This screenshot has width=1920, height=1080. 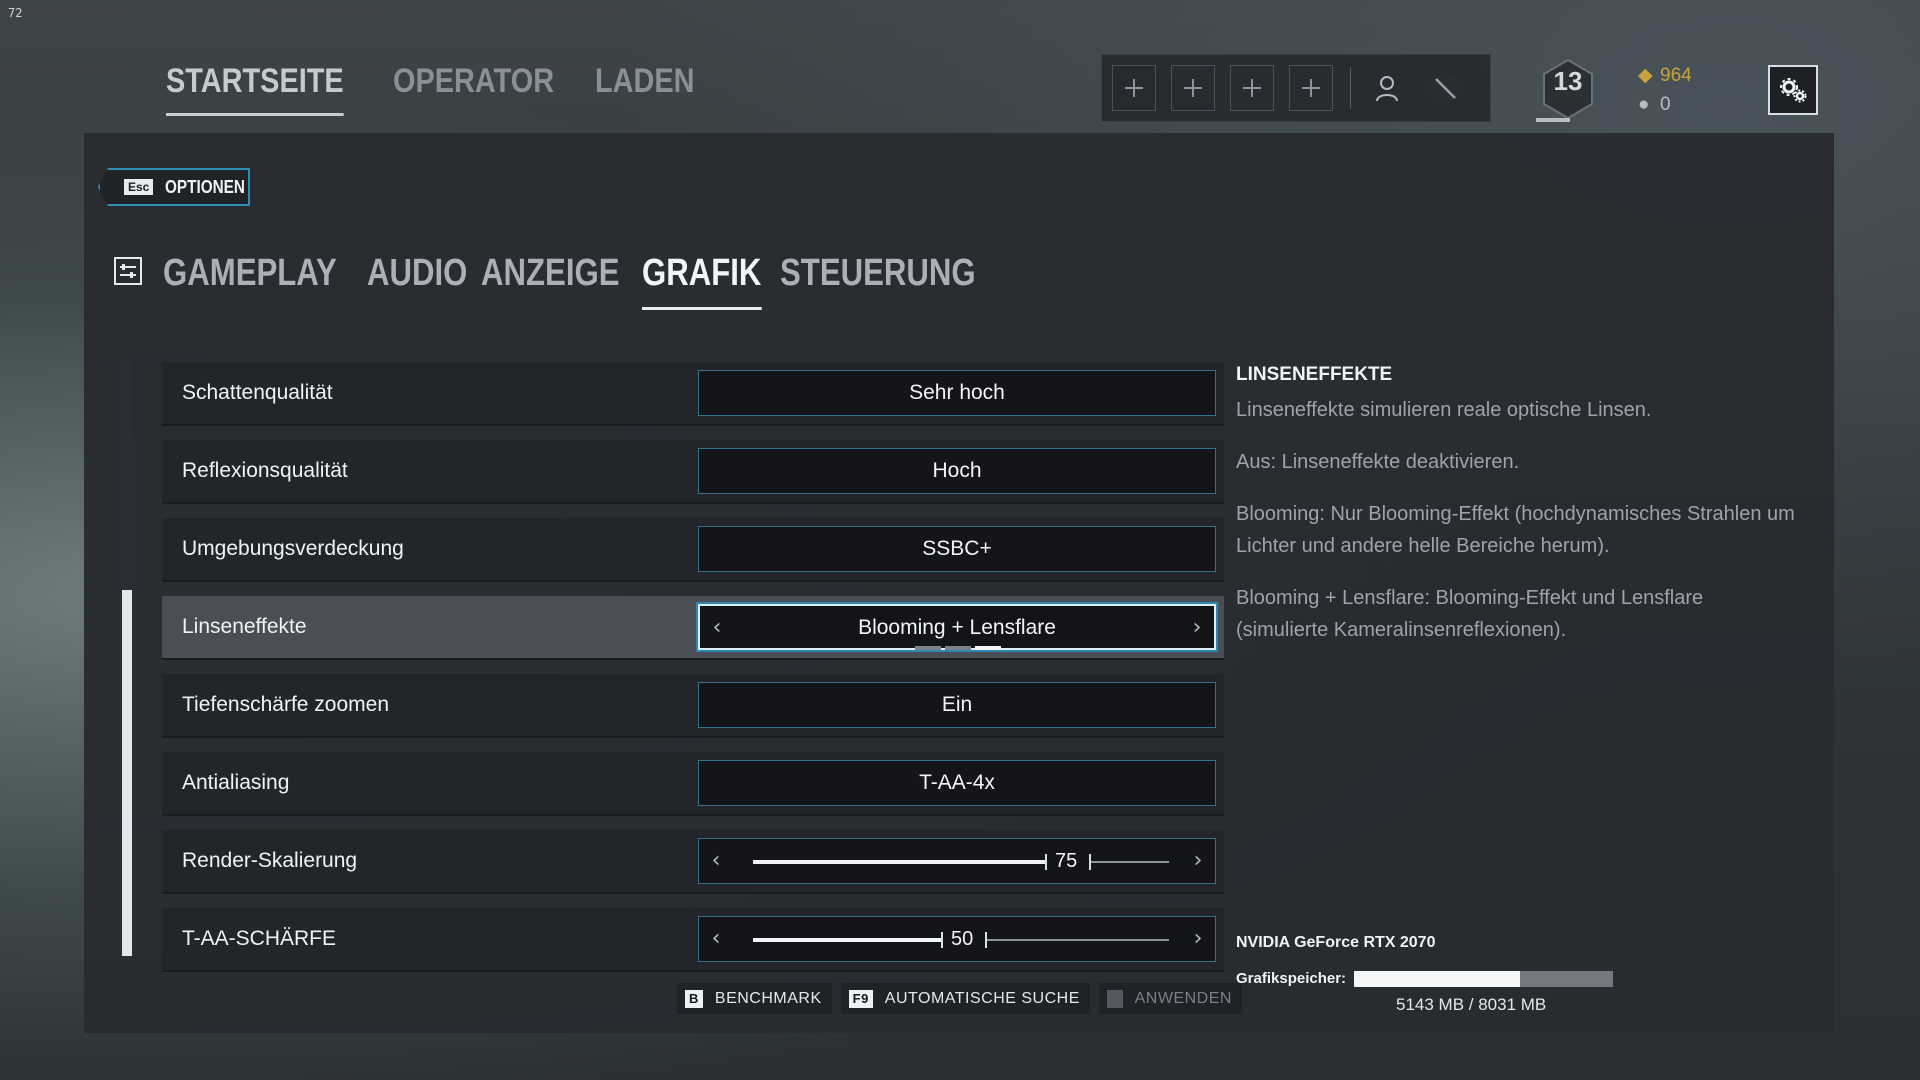 I want to click on setting-label: Render-Skalierung, so click(x=270, y=860).